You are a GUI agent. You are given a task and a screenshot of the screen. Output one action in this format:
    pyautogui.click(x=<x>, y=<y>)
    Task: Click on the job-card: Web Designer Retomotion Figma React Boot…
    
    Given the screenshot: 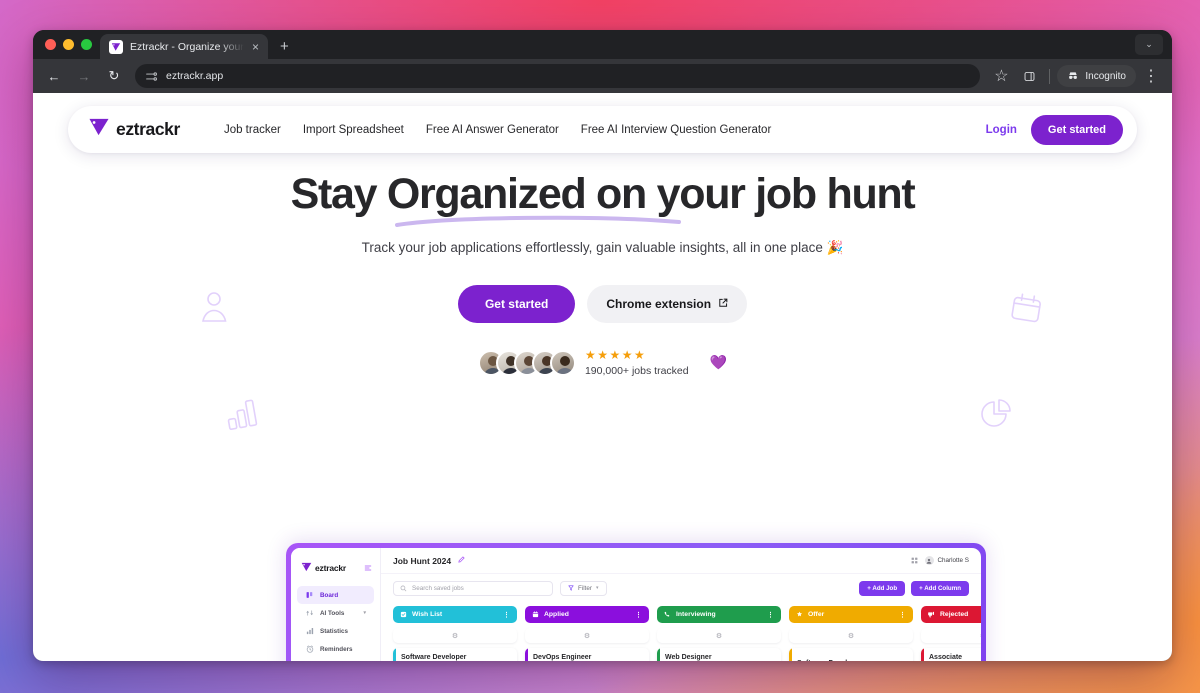 What is the action you would take?
    pyautogui.click(x=719, y=654)
    